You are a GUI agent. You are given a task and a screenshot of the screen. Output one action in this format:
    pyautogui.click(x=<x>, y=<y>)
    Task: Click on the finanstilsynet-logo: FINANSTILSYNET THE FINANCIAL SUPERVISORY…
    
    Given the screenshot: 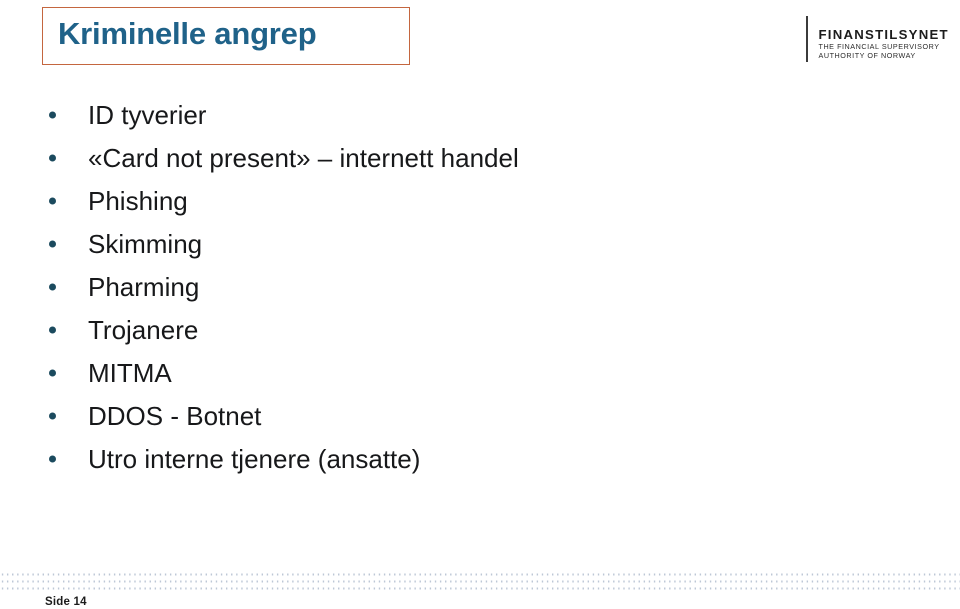 What is the action you would take?
    pyautogui.click(x=877, y=40)
    